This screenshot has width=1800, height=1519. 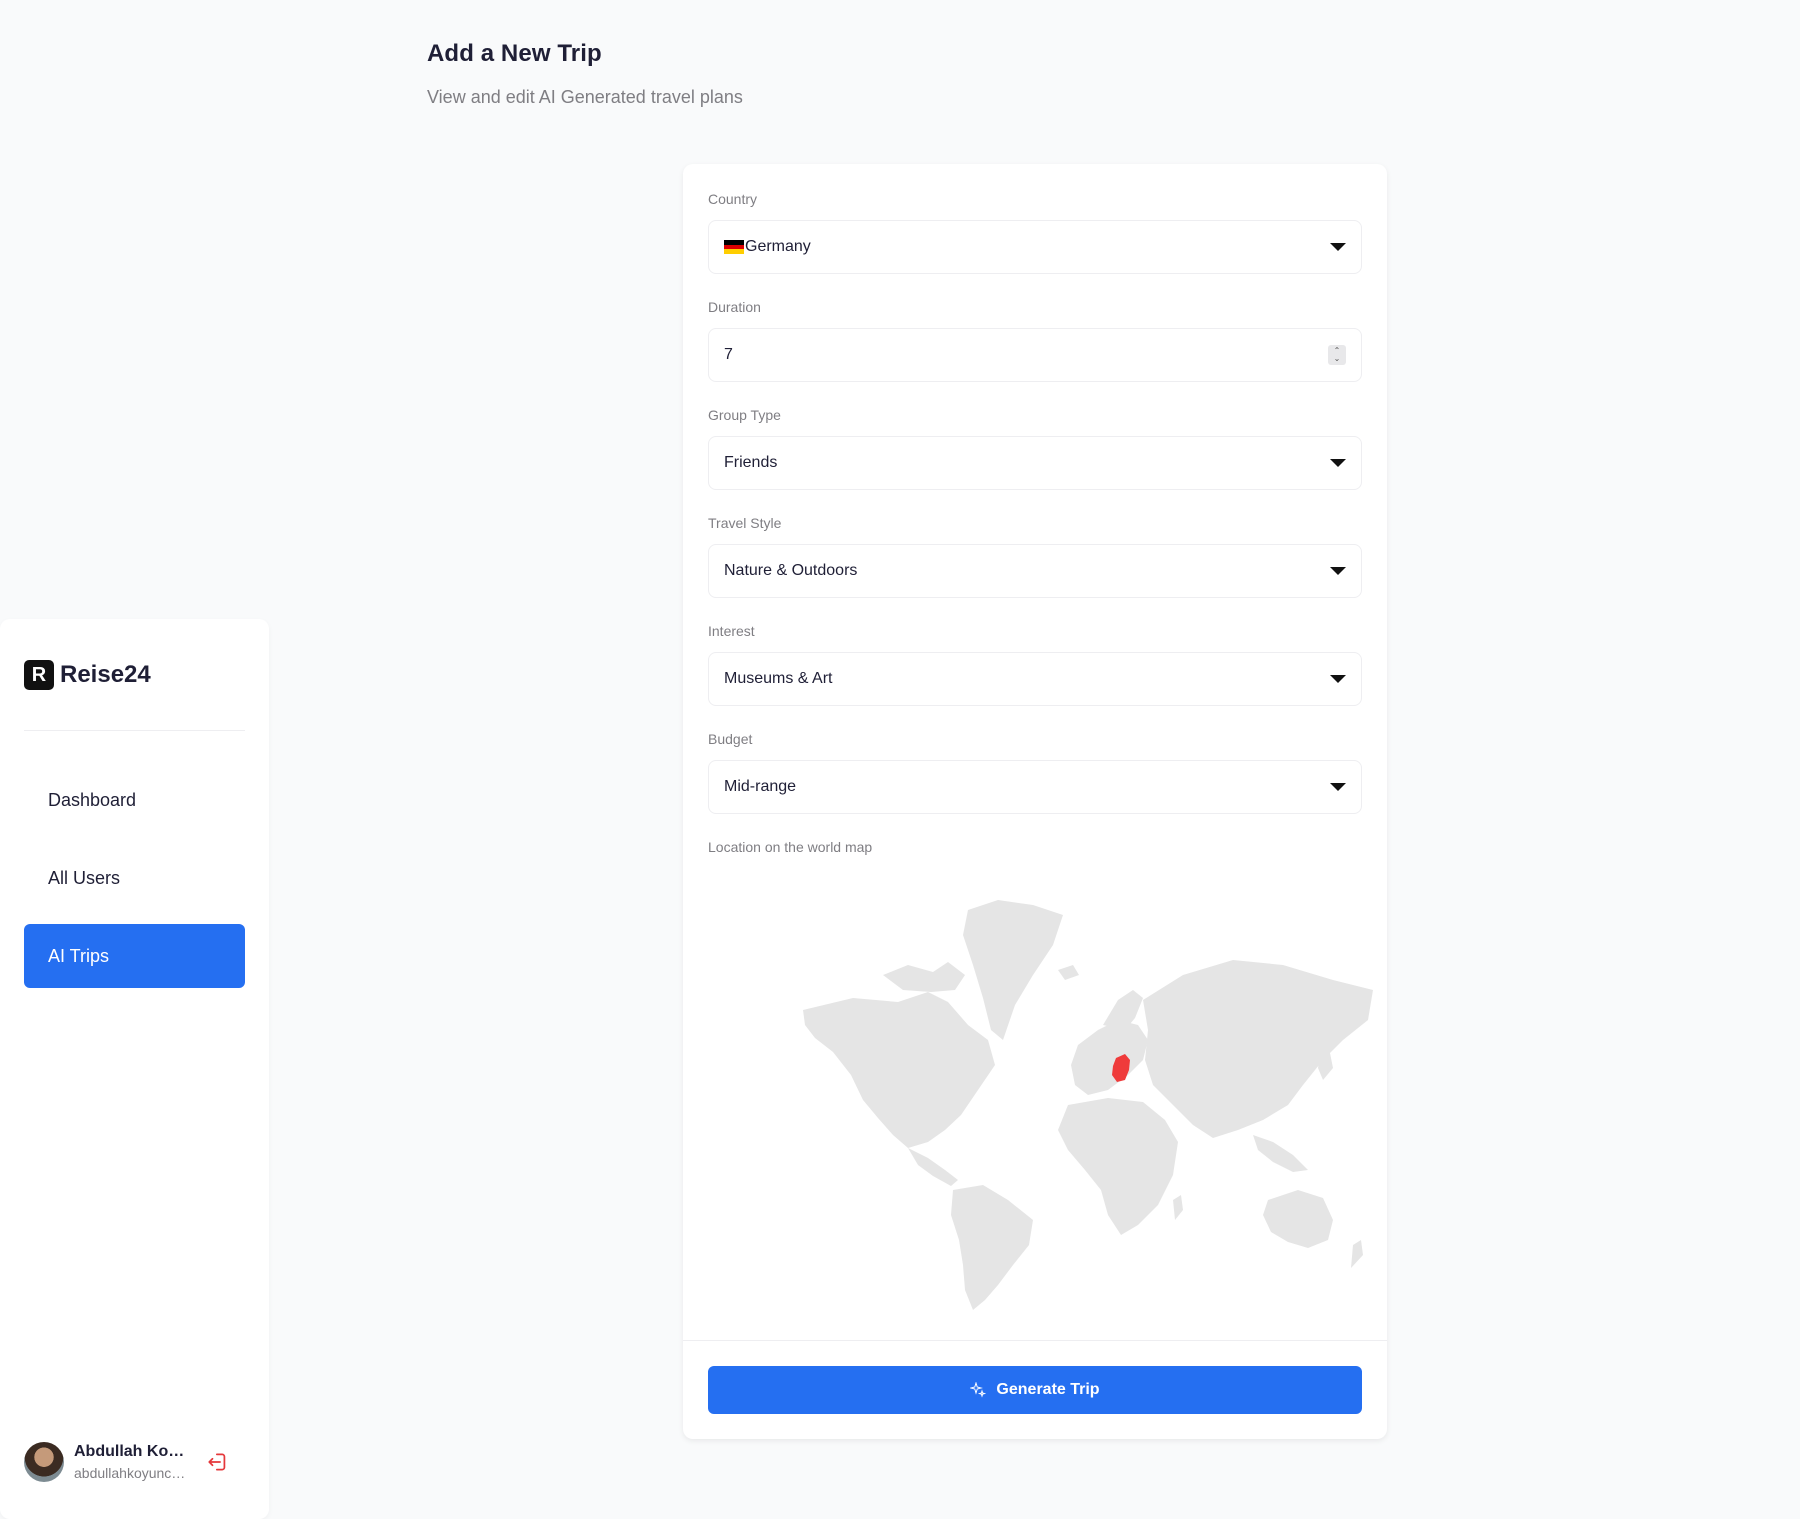 What do you see at coordinates (1178, 1207) in the screenshot?
I see `madagascar-shape` at bounding box center [1178, 1207].